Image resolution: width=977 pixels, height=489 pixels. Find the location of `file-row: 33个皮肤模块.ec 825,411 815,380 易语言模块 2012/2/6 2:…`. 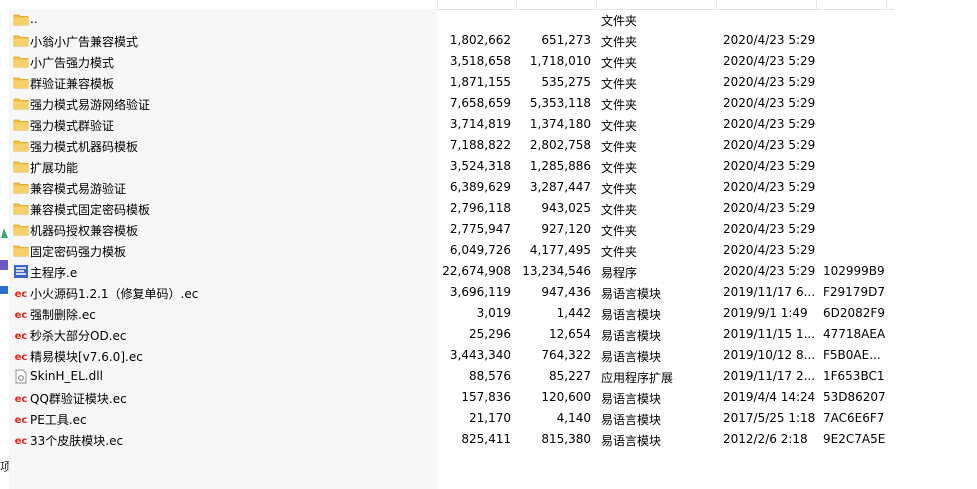

file-row: 33个皮肤模块.ec 825,411 815,380 易语言模块 2012/2/6 2:… is located at coordinates (451, 439).